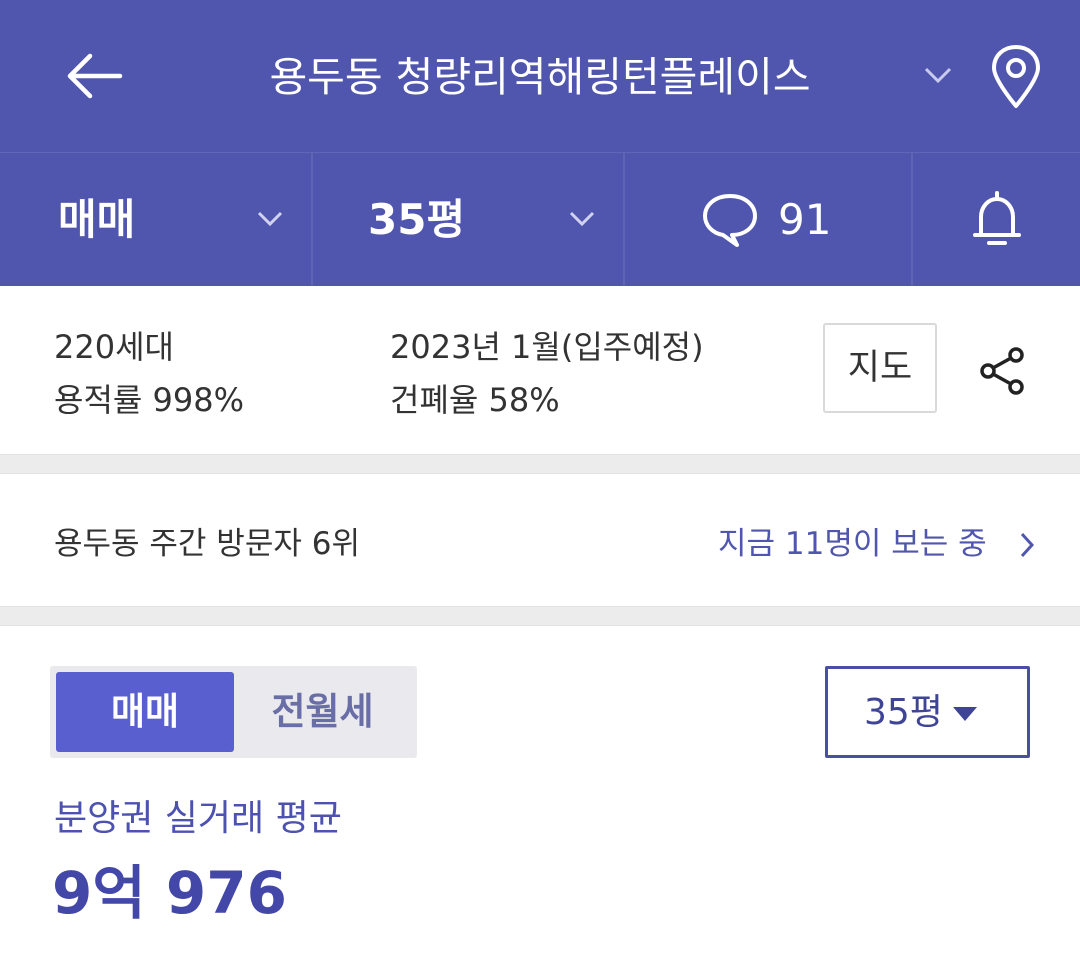  Describe the element at coordinates (149, 400) in the screenshot. I see `floor-area-ratio: 용적률 998%` at that location.